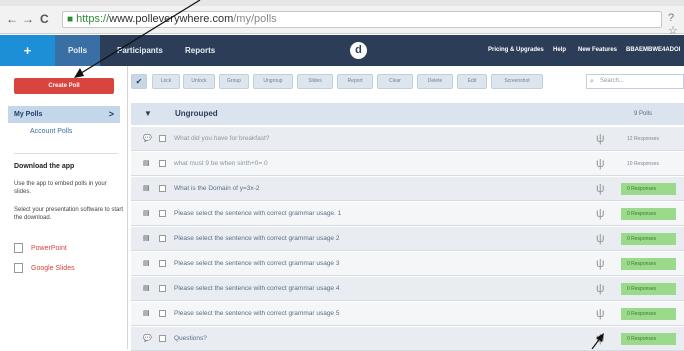 Image resolution: width=684 pixels, height=351 pixels. What do you see at coordinates (140, 50) in the screenshot?
I see `nav-tab-participants: Participants` at bounding box center [140, 50].